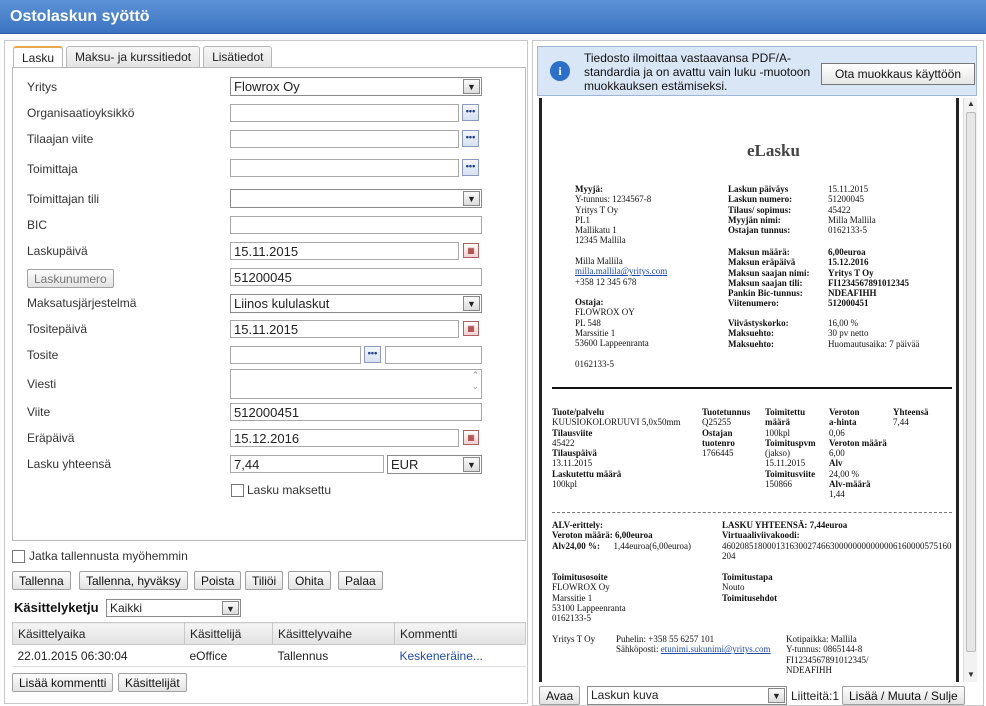 This screenshot has width=986, height=706. What do you see at coordinates (903, 695) in the screenshot?
I see `lisaa-muuta-sulje-button: Lisää / Muuta / Sulje` at bounding box center [903, 695].